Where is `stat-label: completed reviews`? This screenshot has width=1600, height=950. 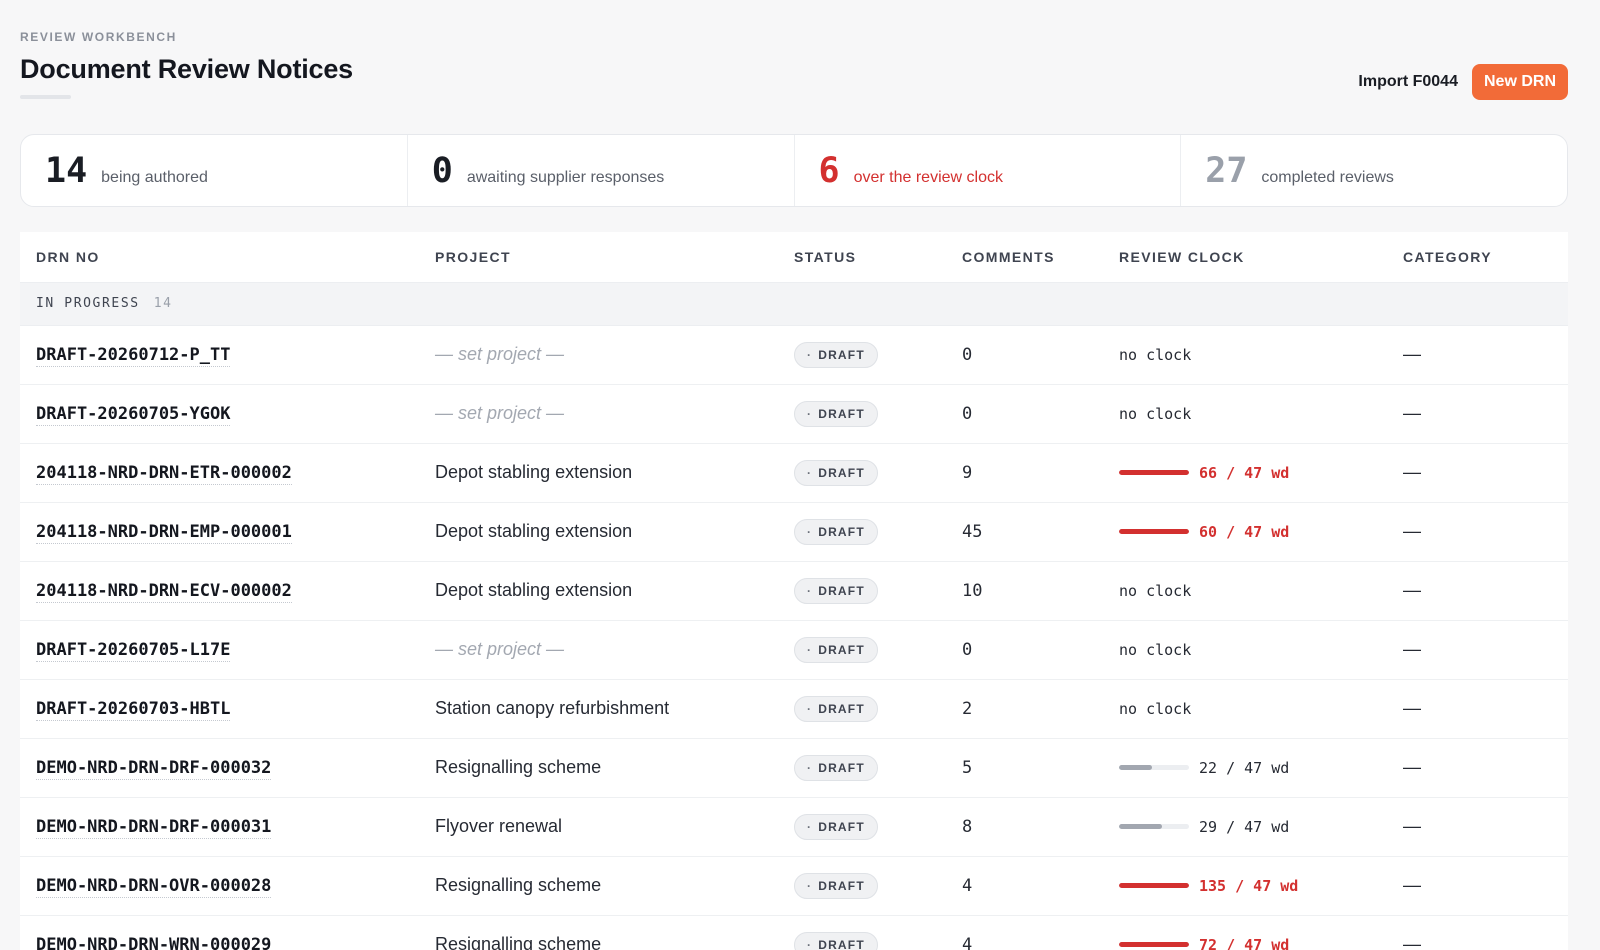 stat-label: completed reviews is located at coordinates (1327, 177).